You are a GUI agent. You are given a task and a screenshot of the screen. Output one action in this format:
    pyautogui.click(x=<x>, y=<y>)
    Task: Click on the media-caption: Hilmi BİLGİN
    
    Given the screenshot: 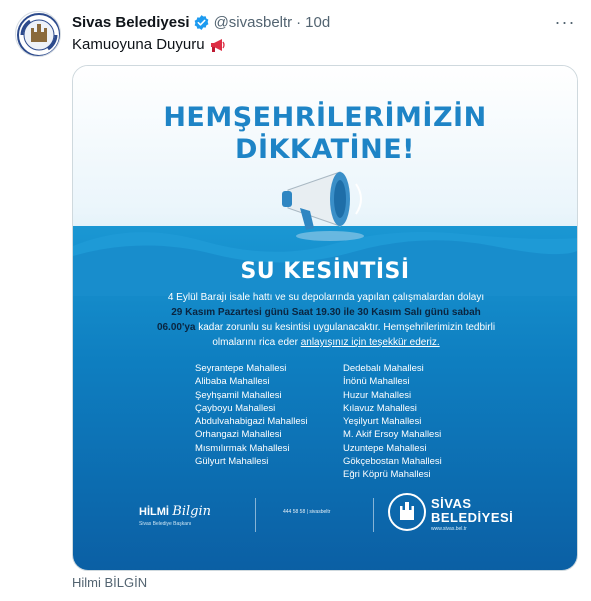 What is the action you would take?
    pyautogui.click(x=109, y=582)
    